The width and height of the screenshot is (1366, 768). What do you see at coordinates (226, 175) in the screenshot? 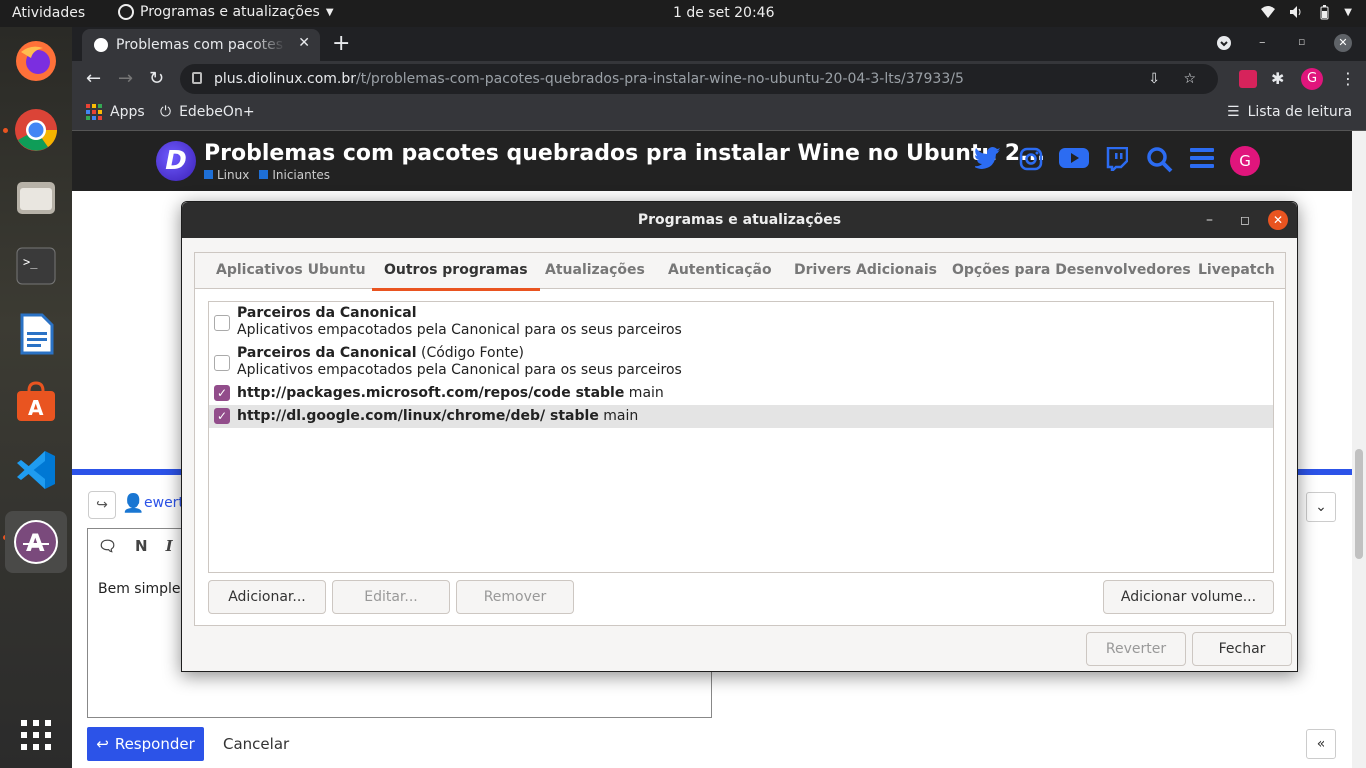
I see `category-linux: Linux` at bounding box center [226, 175].